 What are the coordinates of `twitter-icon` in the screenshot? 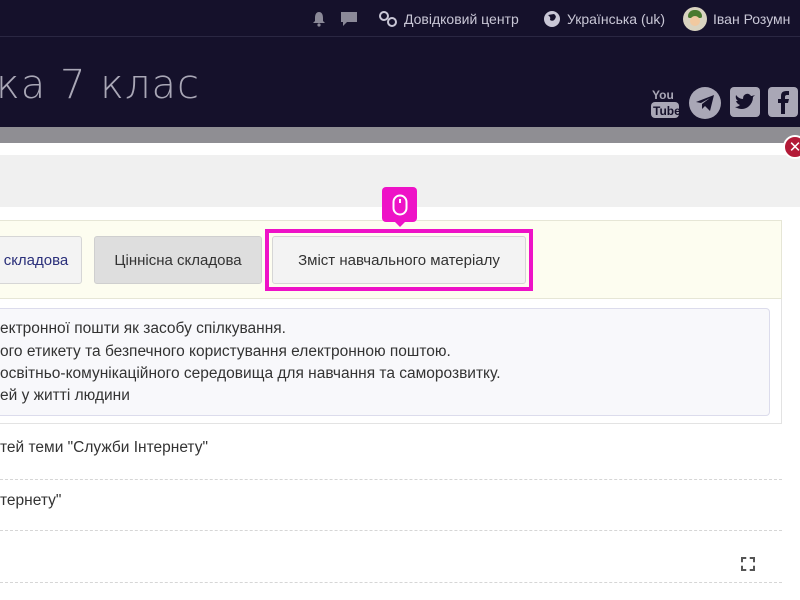 It's located at (745, 102).